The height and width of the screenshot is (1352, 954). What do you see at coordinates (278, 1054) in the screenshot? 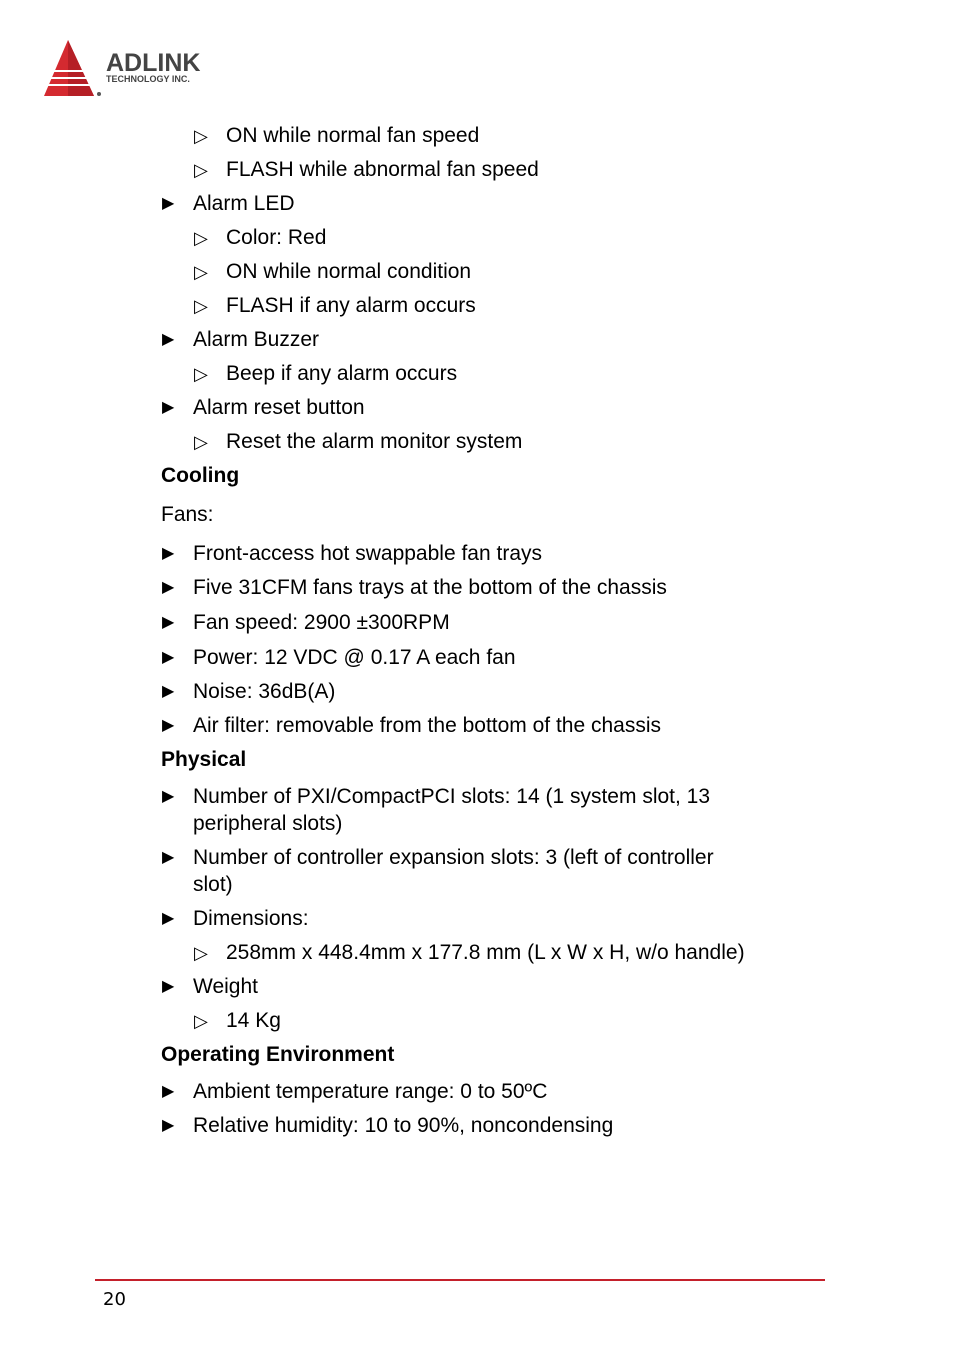
I see `section-heading-operating-environment: Operating Environment` at bounding box center [278, 1054].